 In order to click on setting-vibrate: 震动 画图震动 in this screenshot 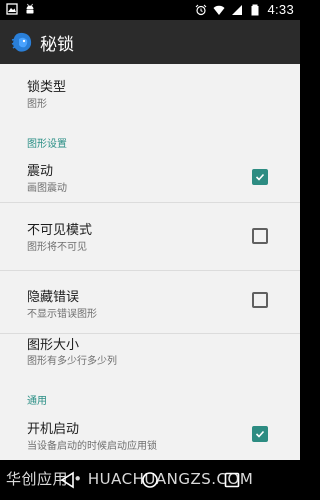, I will do `click(150, 177)`.